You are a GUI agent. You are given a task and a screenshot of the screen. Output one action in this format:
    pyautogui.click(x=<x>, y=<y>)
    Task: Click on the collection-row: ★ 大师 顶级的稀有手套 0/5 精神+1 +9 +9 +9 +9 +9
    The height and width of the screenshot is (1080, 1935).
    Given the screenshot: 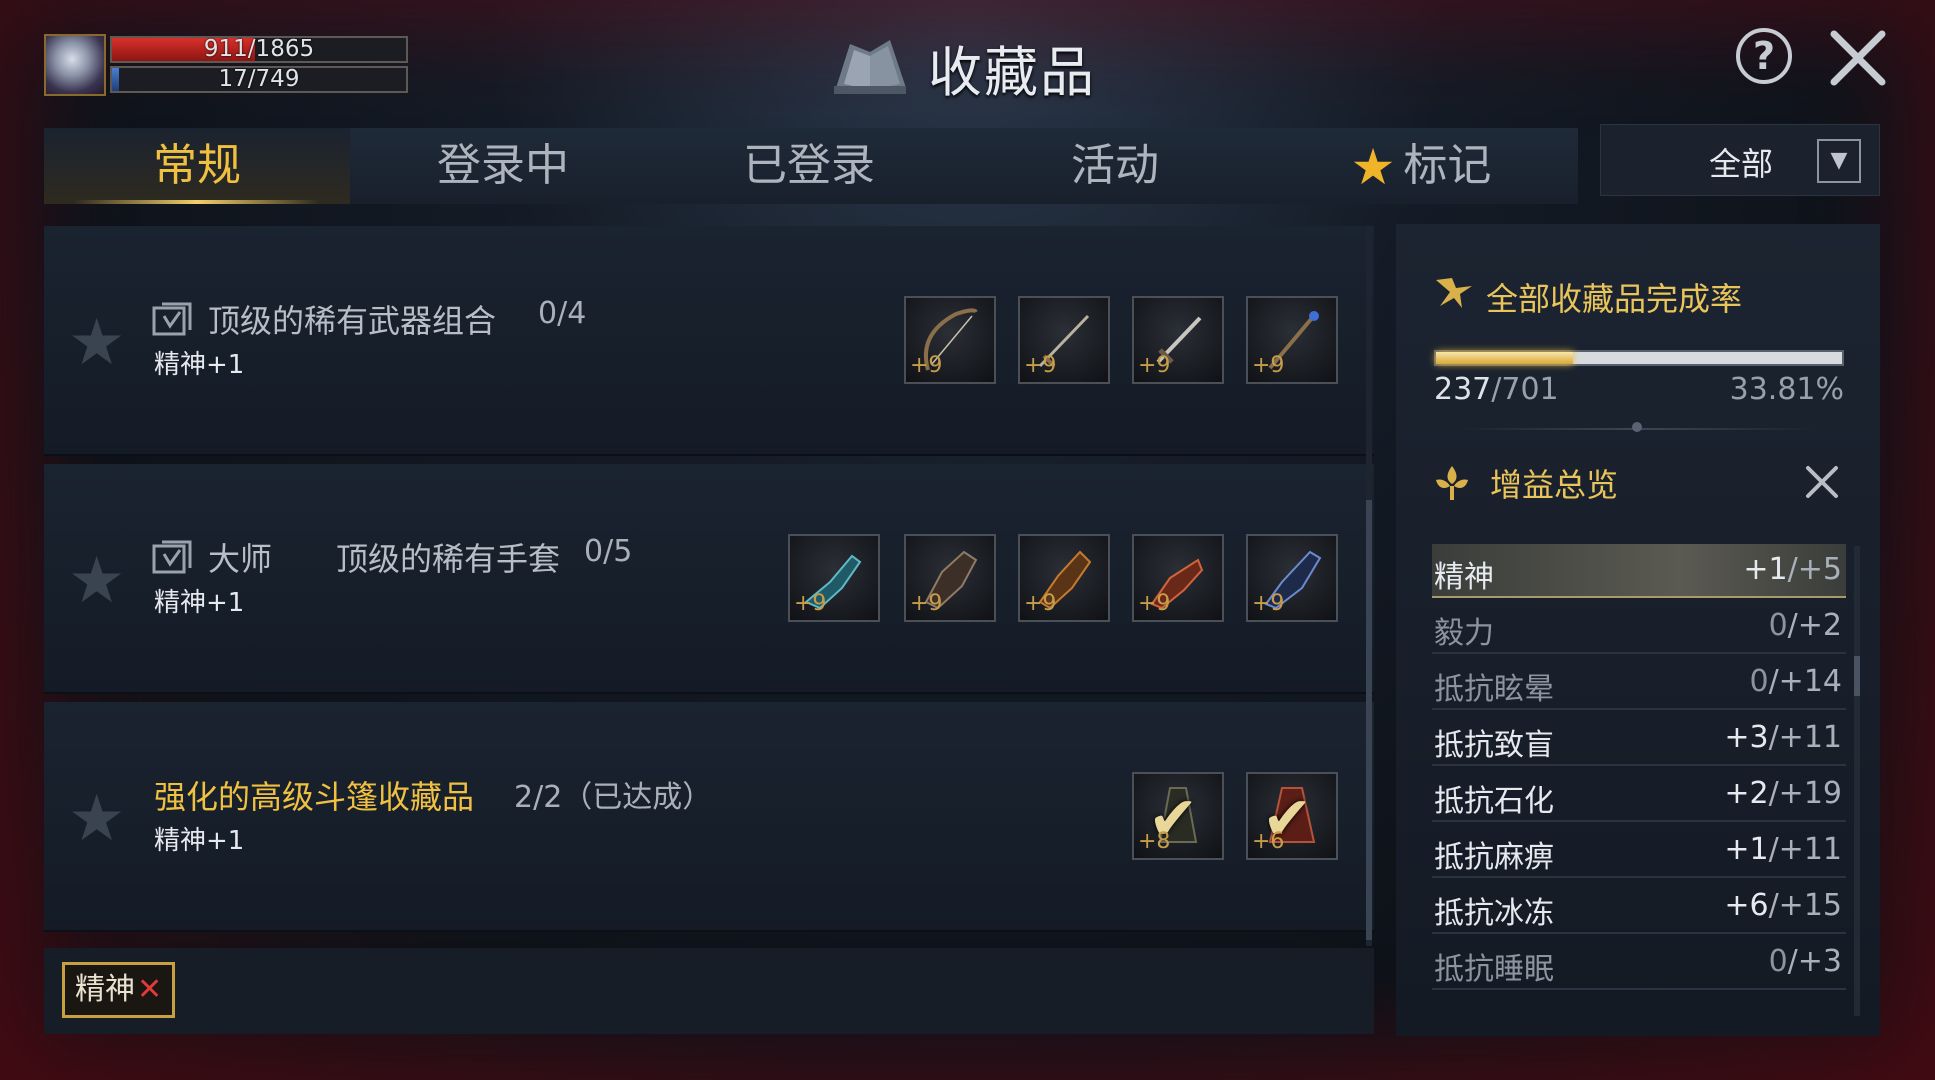 What is the action you would take?
    pyautogui.click(x=709, y=579)
    